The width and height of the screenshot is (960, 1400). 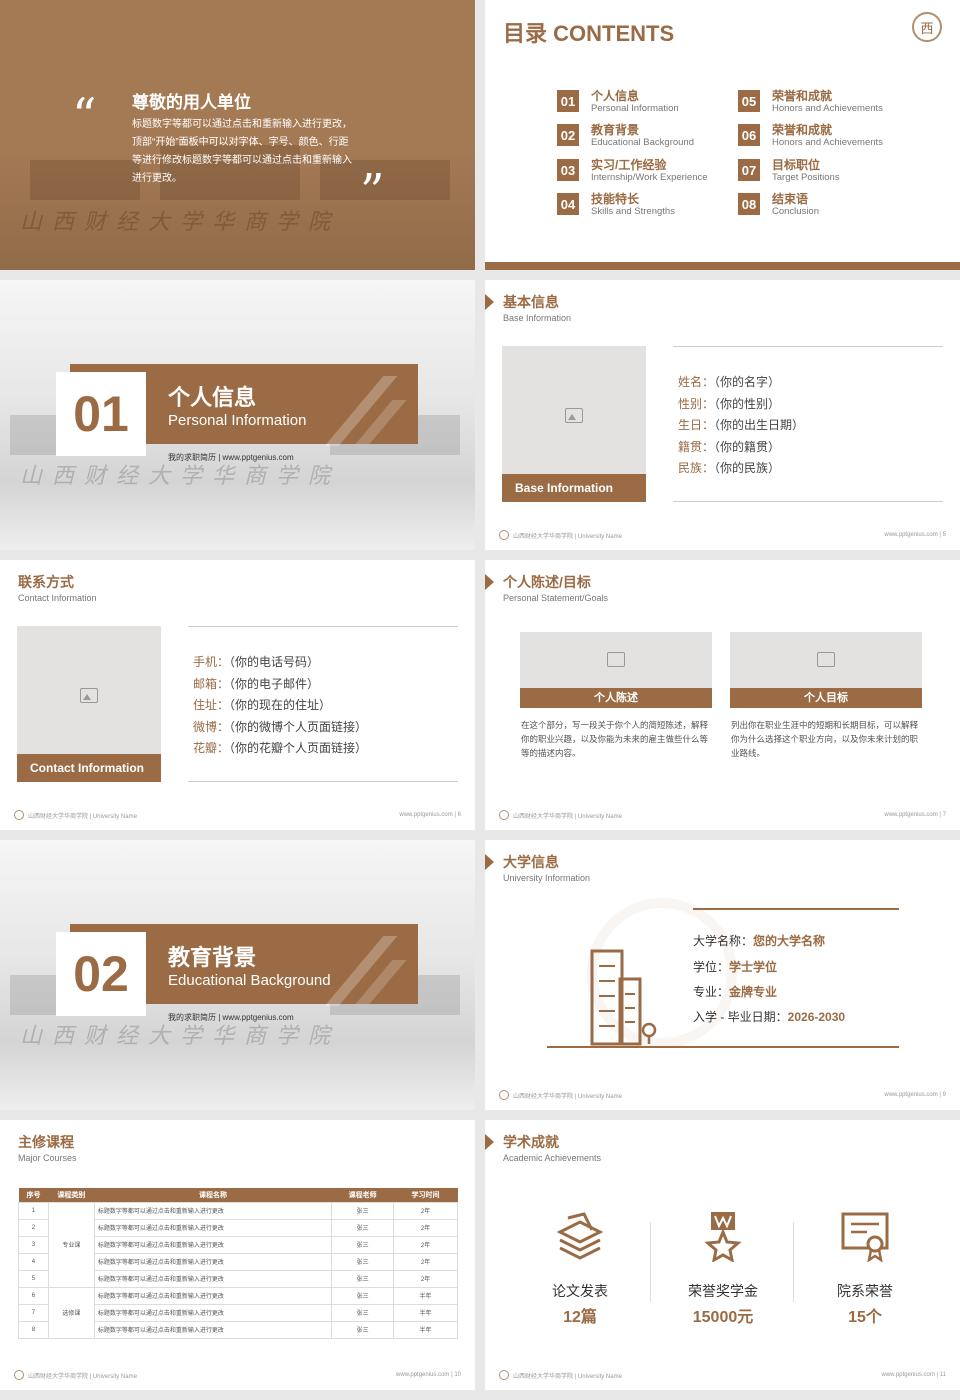 What do you see at coordinates (790, 199) in the screenshot?
I see `toc-zh: 结束语` at bounding box center [790, 199].